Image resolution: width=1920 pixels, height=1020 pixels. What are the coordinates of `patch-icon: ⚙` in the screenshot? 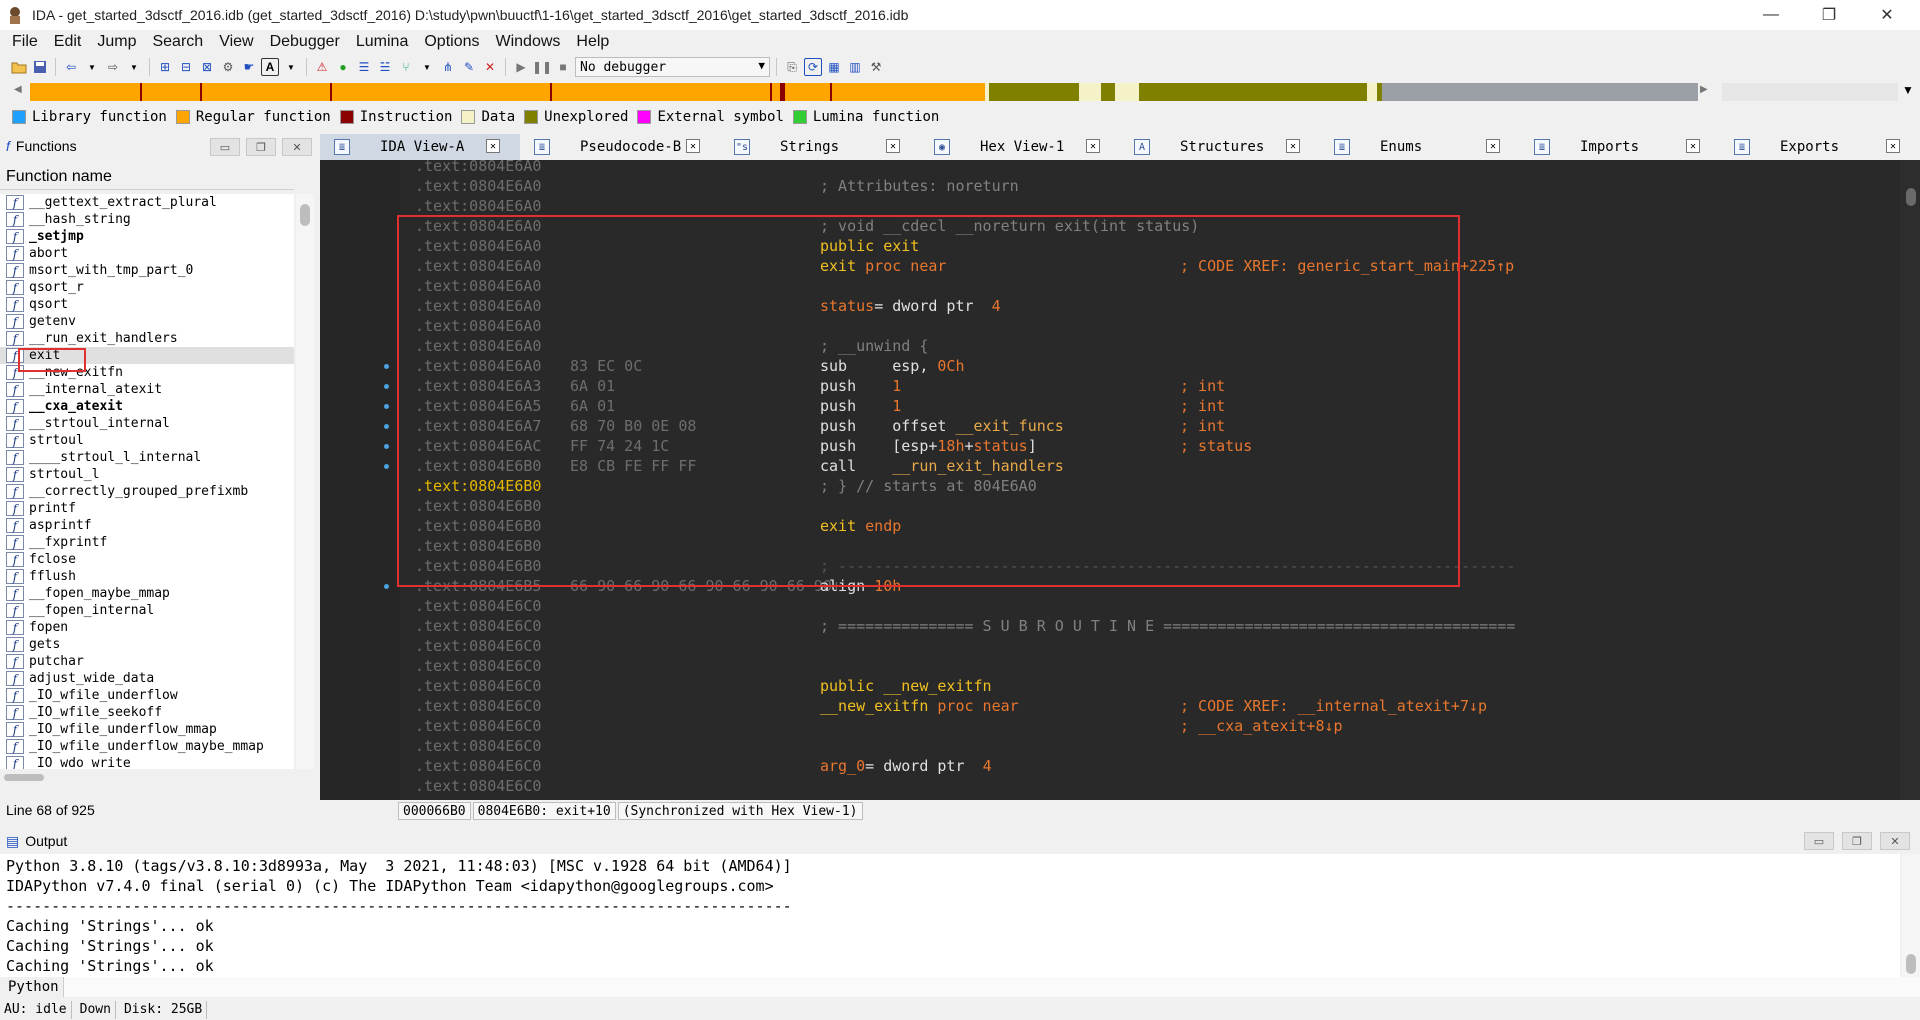 It's located at (228, 67).